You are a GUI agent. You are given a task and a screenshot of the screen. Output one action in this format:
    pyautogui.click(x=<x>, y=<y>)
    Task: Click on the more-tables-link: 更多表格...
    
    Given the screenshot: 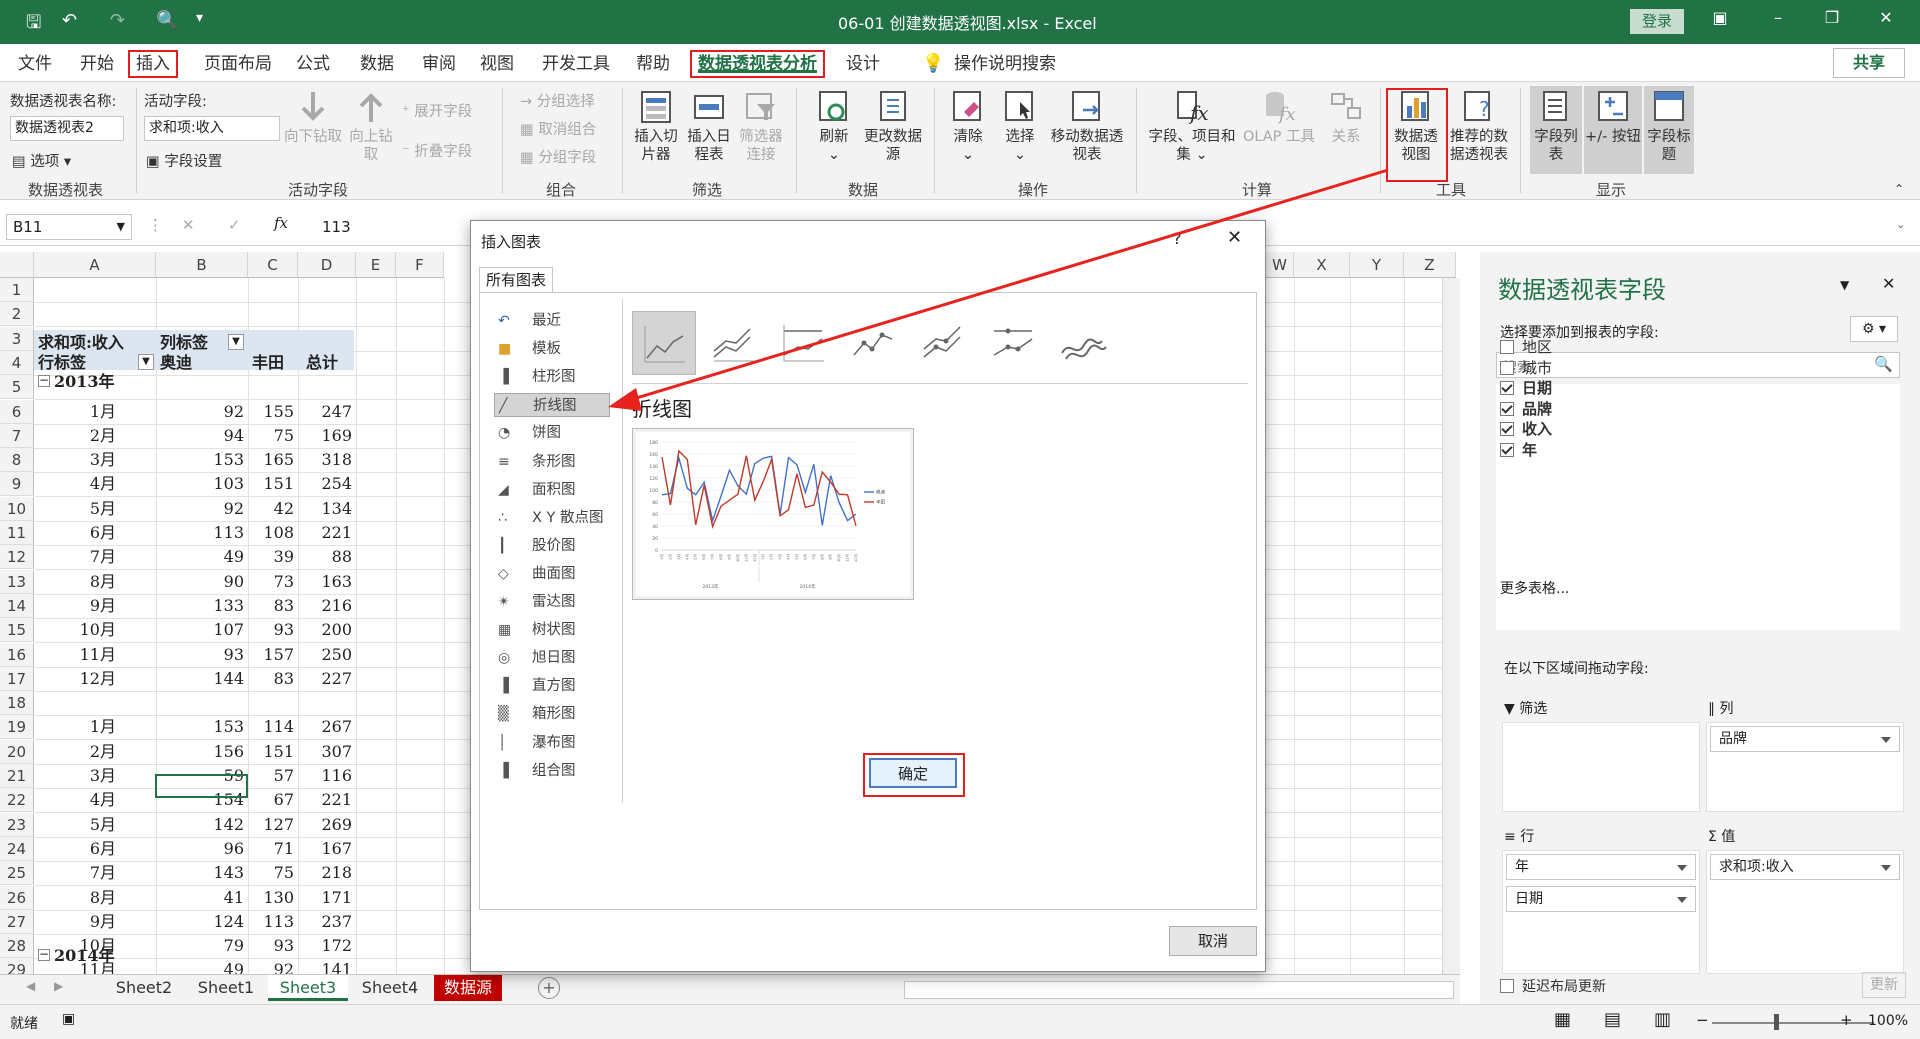 What is the action you would take?
    pyautogui.click(x=1534, y=588)
    